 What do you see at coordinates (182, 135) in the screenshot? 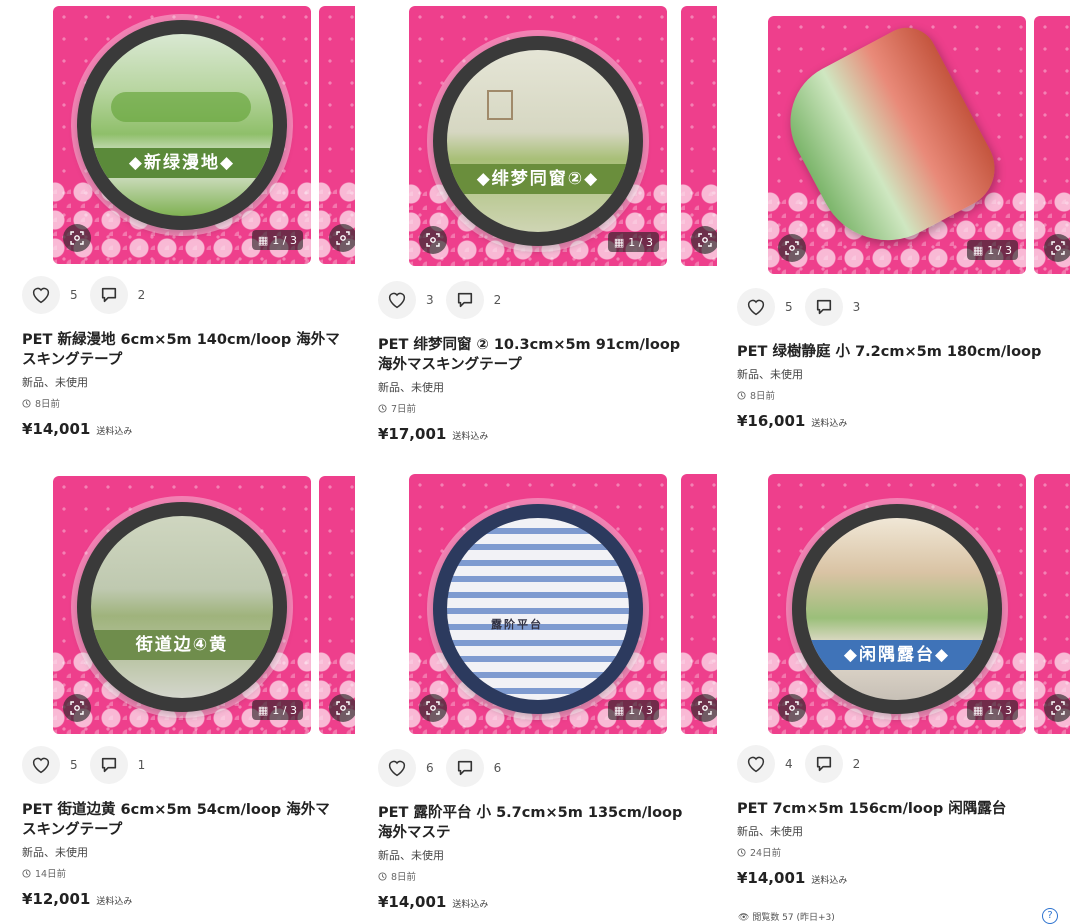
I see `product-image: ◆新绿漫地◆ ▦ 1 / 3` at bounding box center [182, 135].